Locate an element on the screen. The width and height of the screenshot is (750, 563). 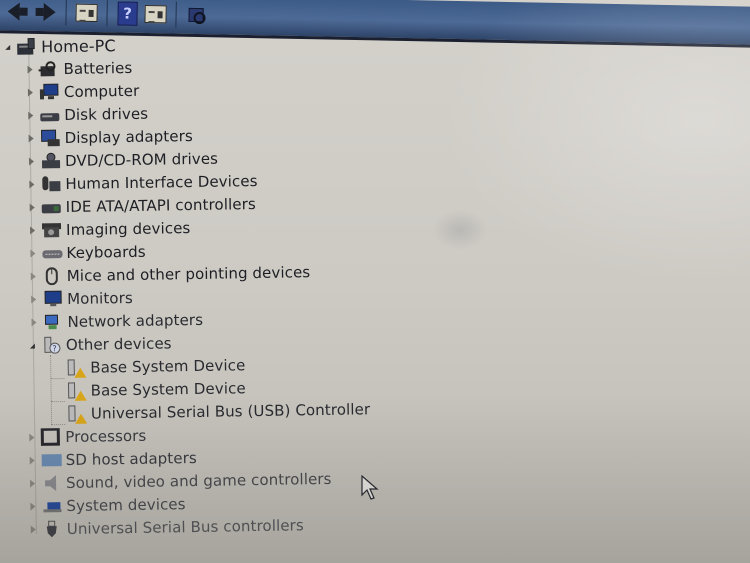
processor-icon is located at coordinates (50, 436).